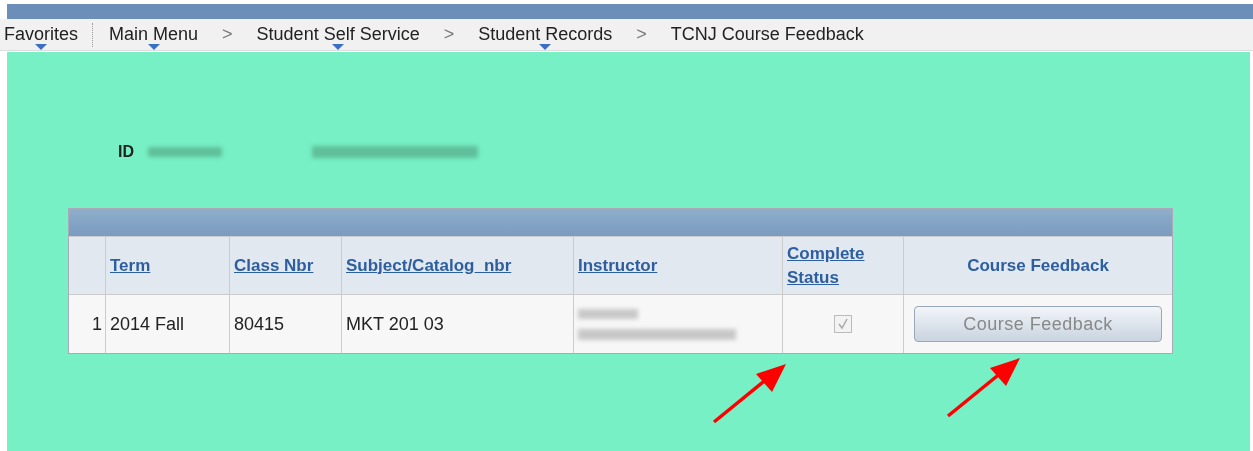  I want to click on breadcrumb-link: TCNJ Course Feedback, so click(767, 34).